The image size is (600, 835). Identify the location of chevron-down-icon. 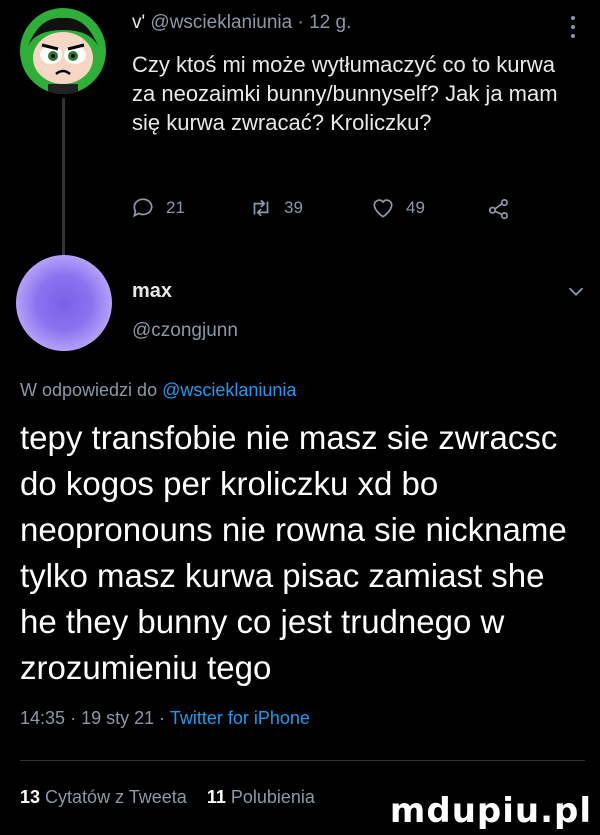
(576, 291).